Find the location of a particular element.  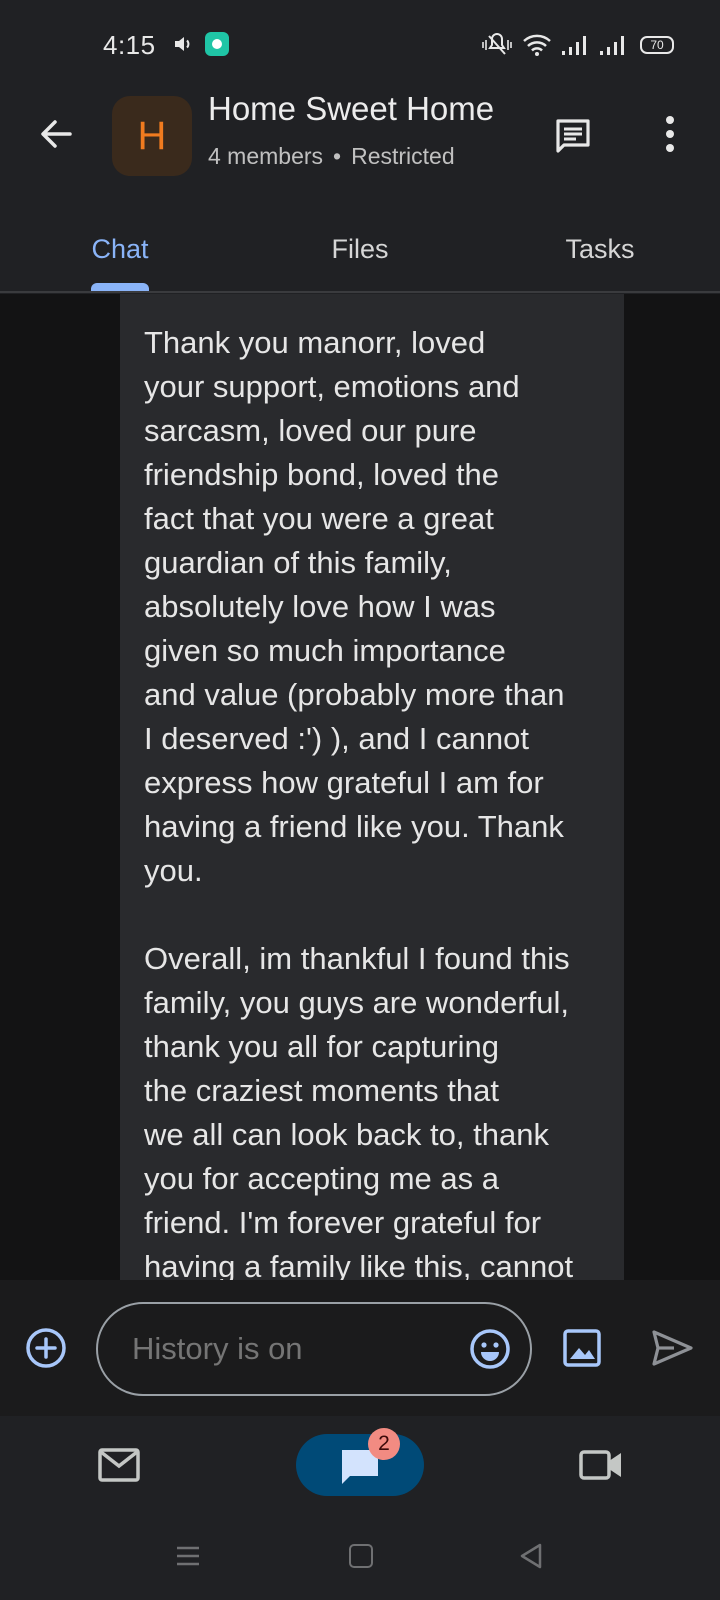

access-level: Restricted is located at coordinates (403, 156).